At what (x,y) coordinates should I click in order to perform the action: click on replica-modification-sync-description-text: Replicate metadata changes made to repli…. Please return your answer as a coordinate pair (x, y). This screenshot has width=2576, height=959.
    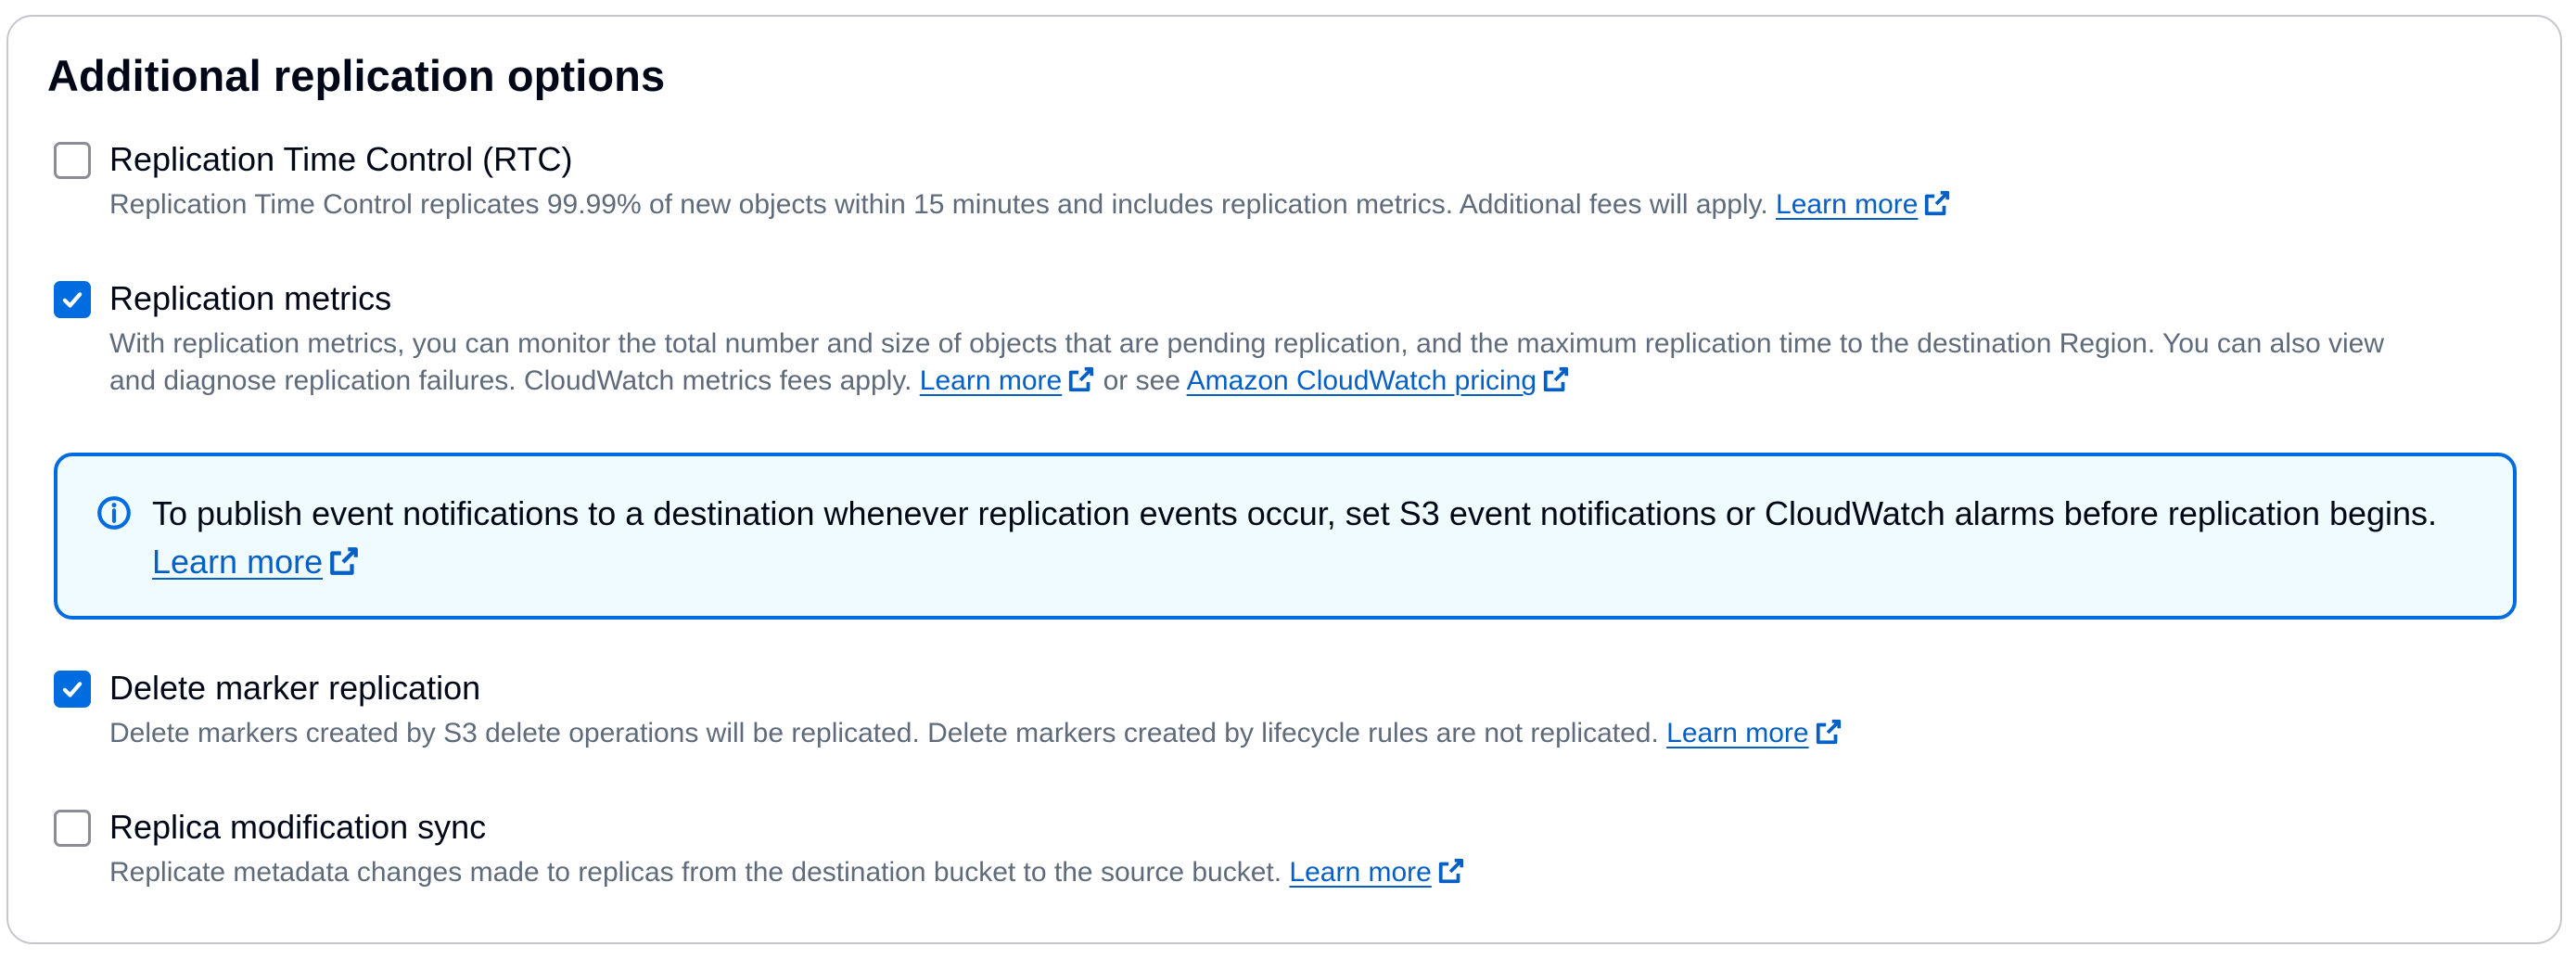
    Looking at the image, I should click on (695, 872).